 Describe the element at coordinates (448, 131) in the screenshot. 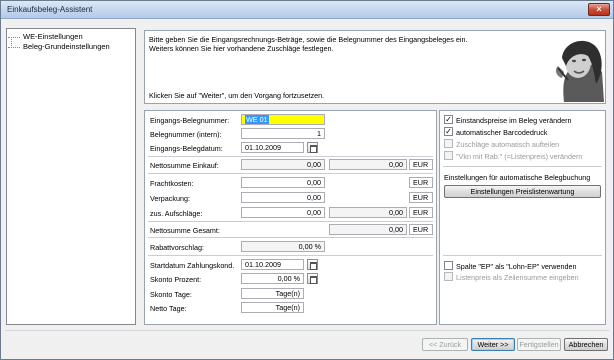

I see `barcodedruck-checkbox: ✓` at that location.